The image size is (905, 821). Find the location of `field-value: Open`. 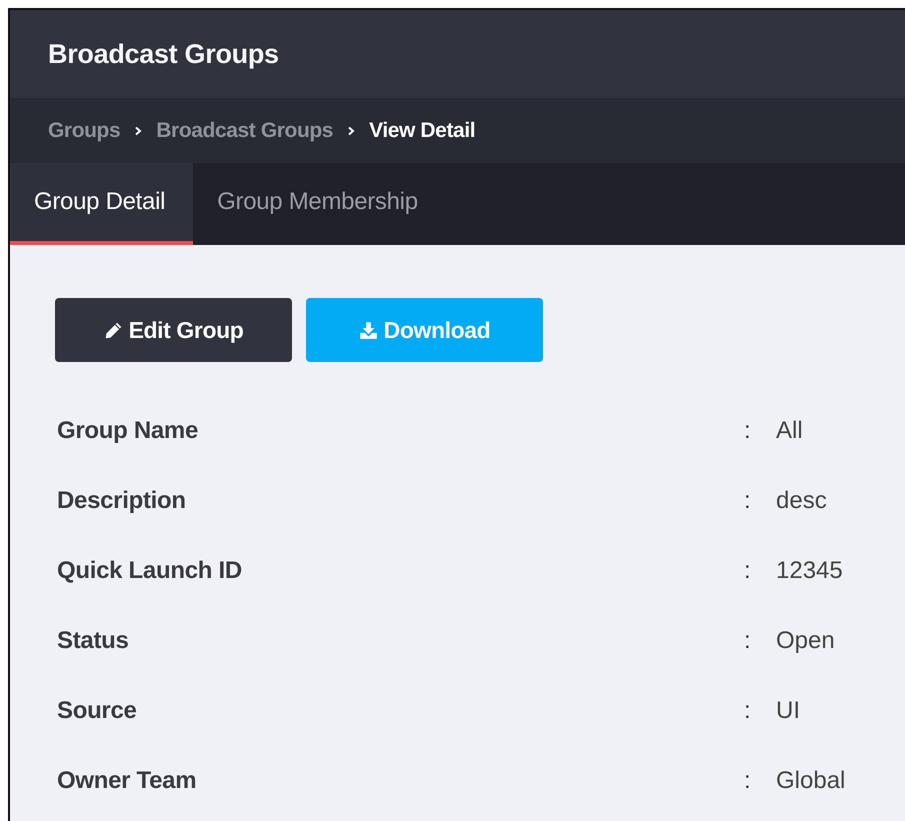

field-value: Open is located at coordinates (805, 641).